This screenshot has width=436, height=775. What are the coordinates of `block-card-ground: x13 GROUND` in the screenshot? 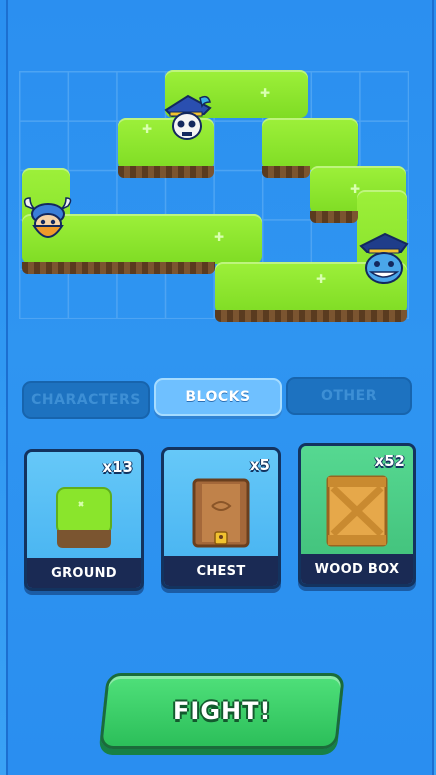 It's located at (84, 520).